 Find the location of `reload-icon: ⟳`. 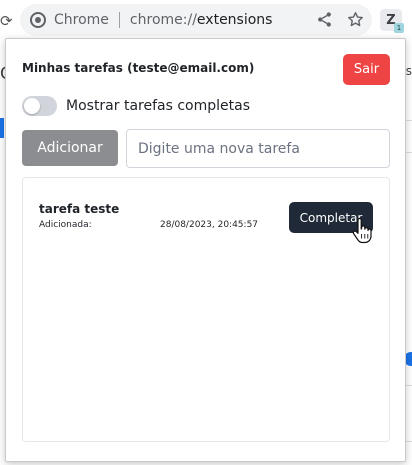

reload-icon: ⟳ is located at coordinates (6, 21).